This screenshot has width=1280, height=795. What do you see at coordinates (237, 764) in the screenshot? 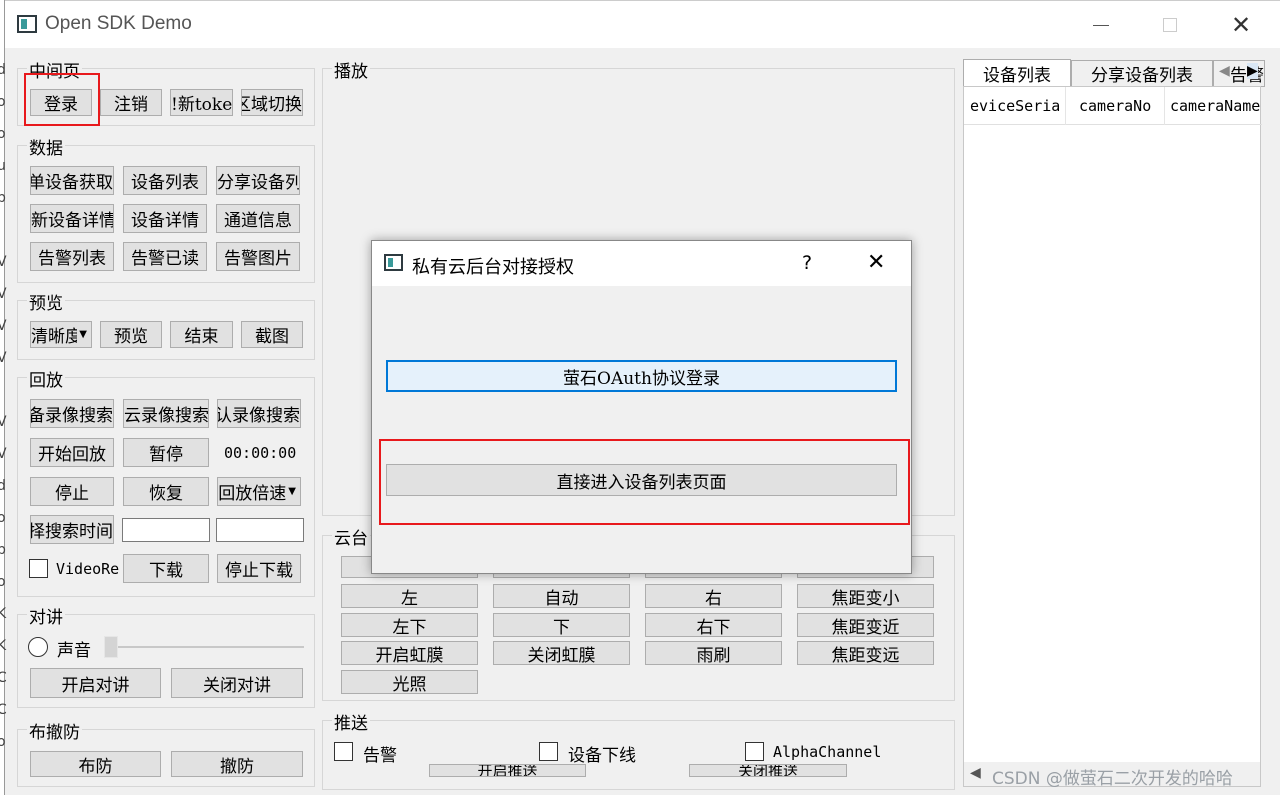
I see `disarm-button: 撤防` at bounding box center [237, 764].